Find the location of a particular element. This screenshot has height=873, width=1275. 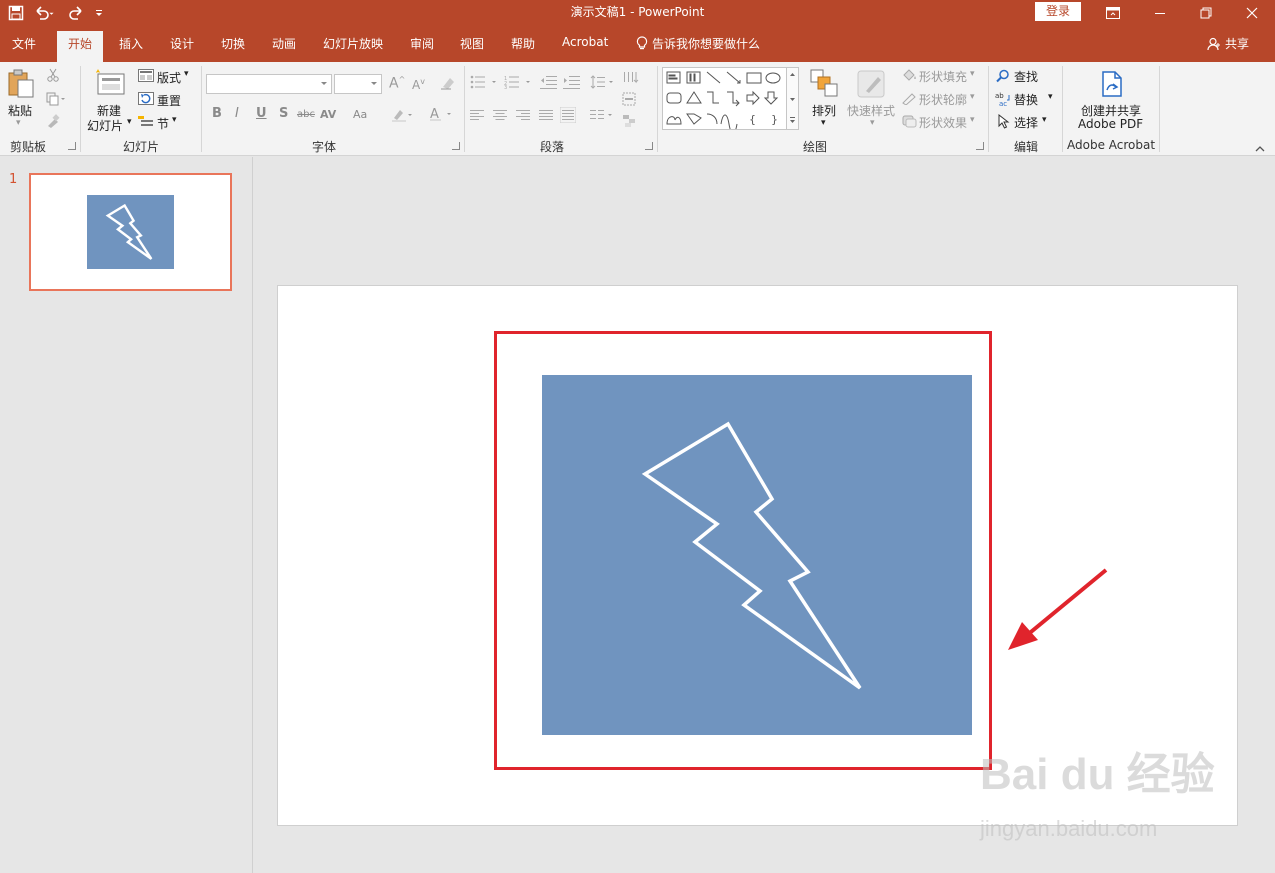

strikethrough-button: abc is located at coordinates (306, 114).